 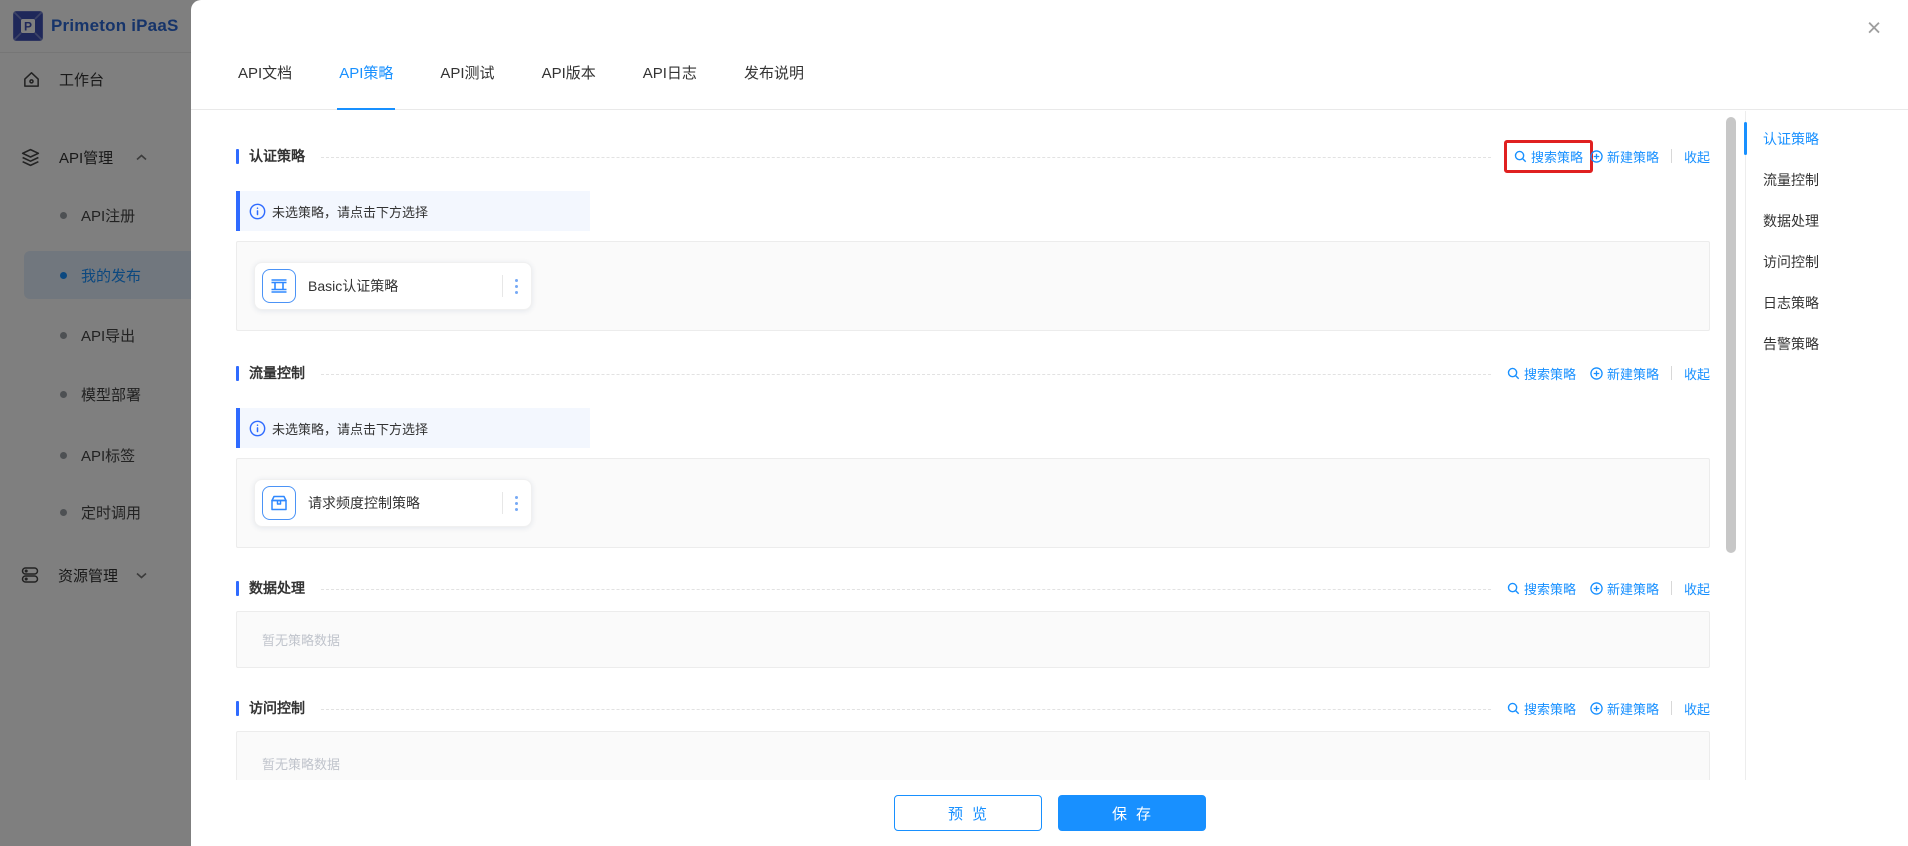 What do you see at coordinates (1827, 261) in the screenshot?
I see `anchor-access-control: 访问控制` at bounding box center [1827, 261].